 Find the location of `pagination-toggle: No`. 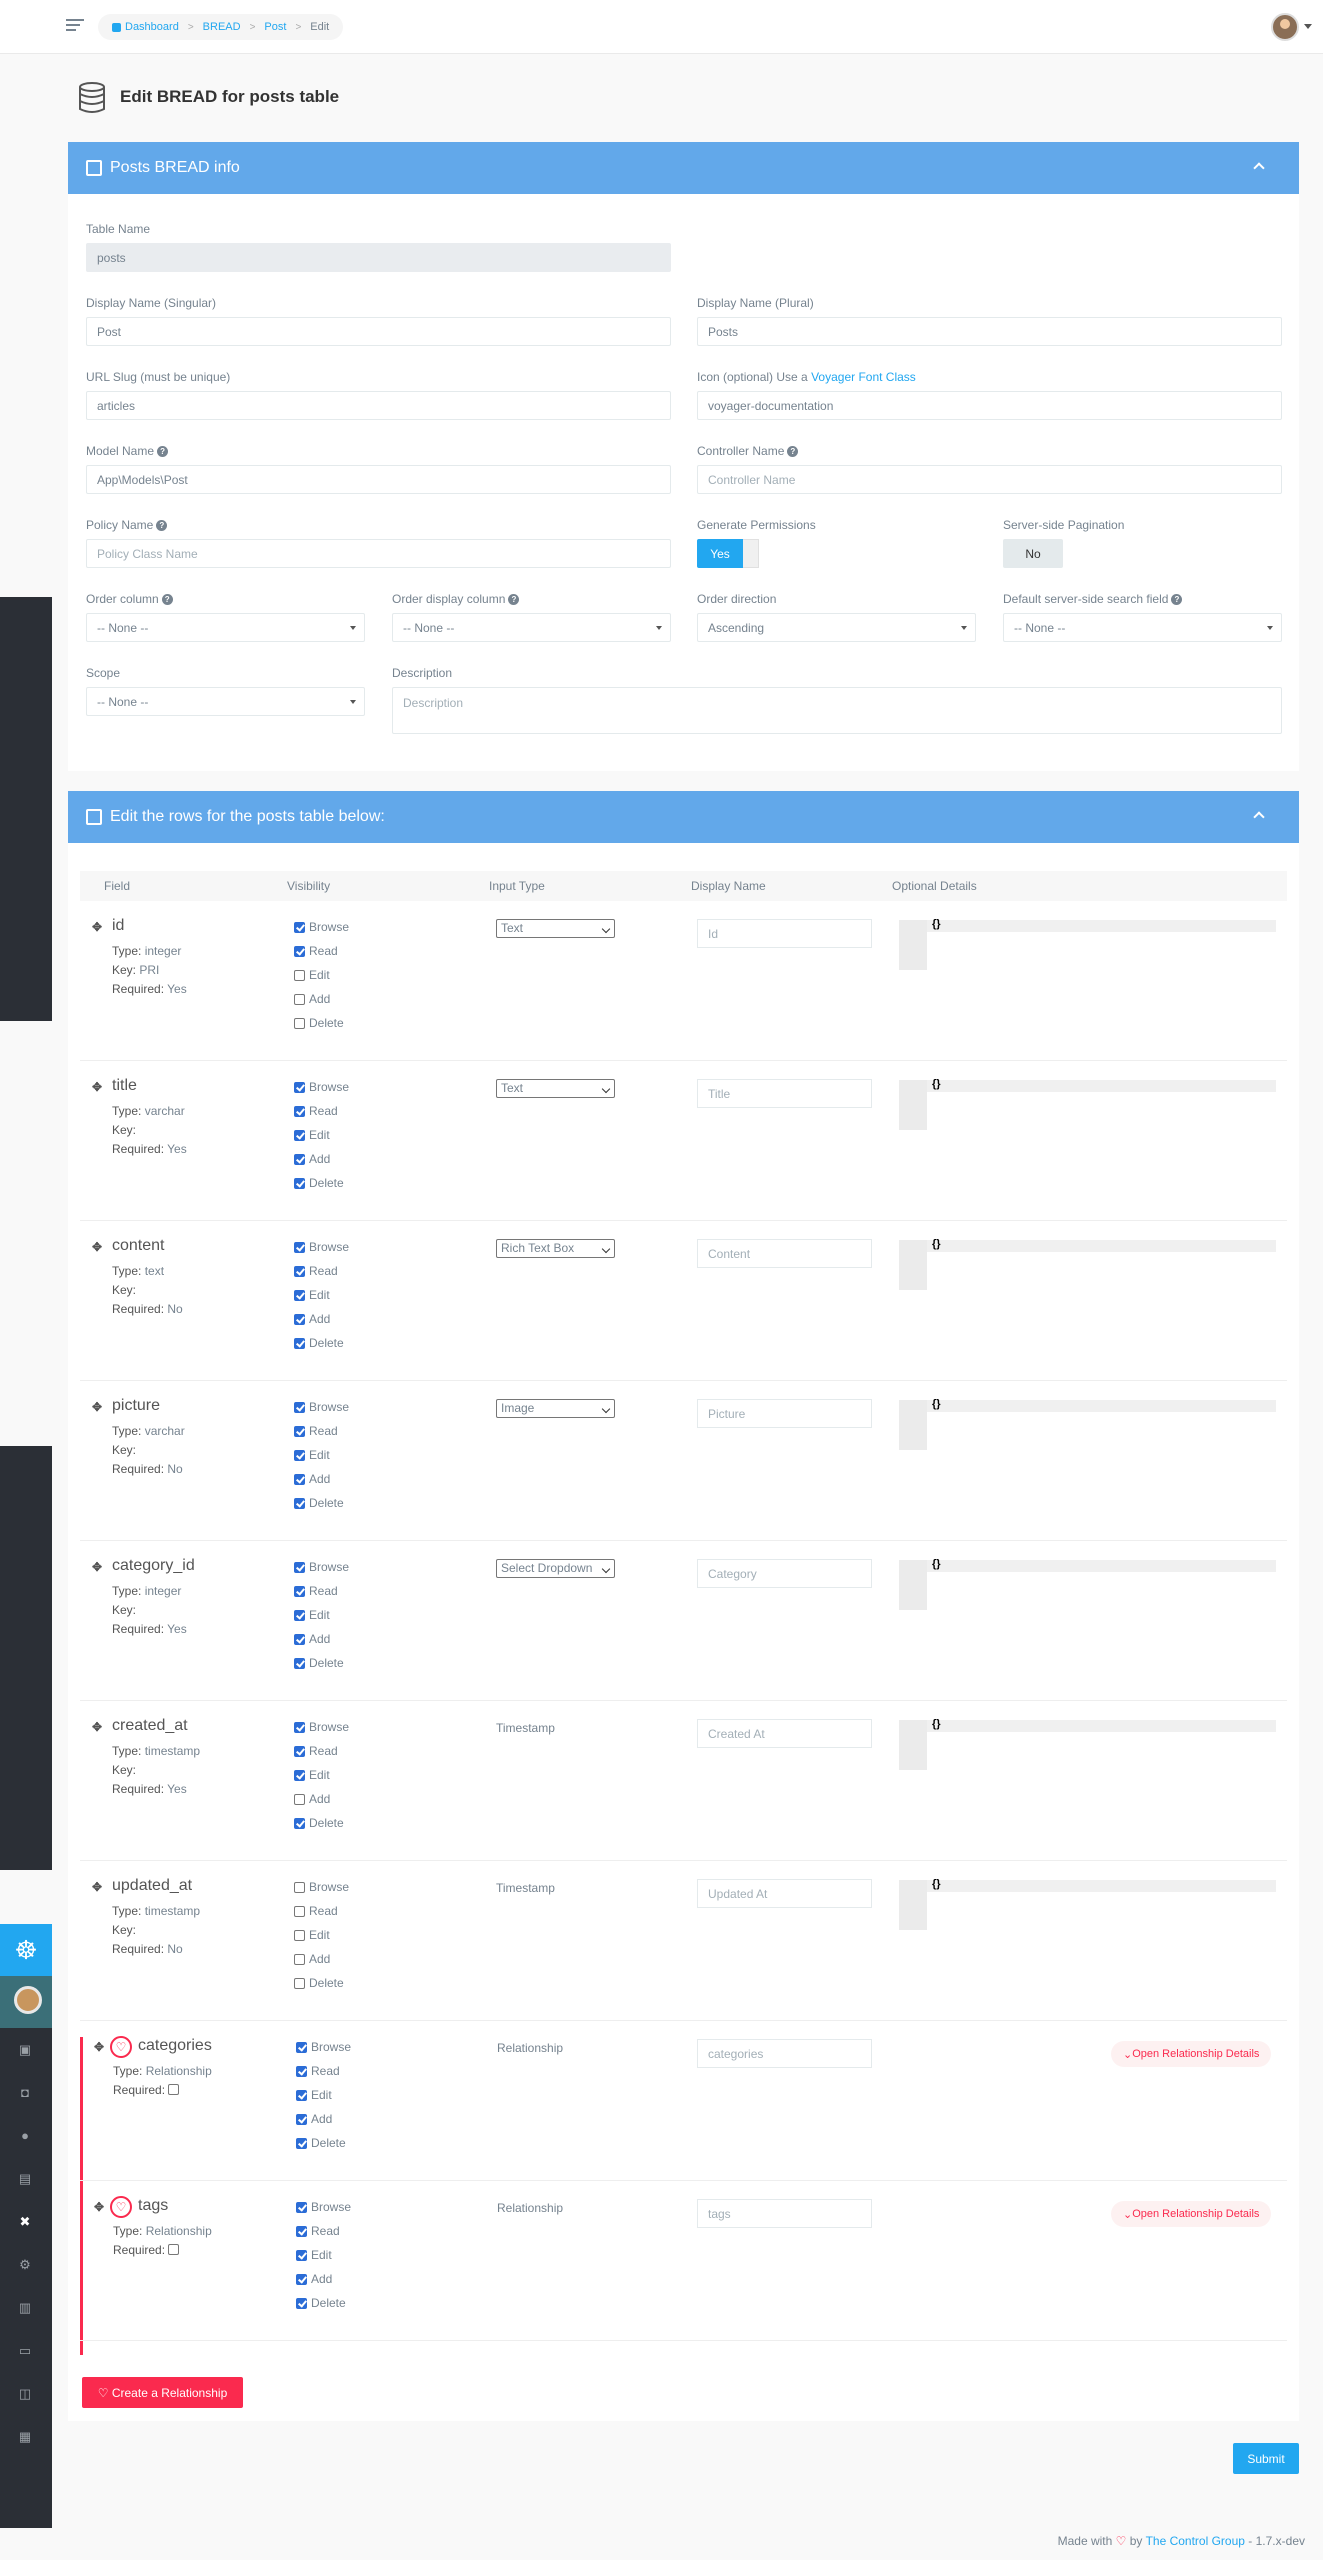

pagination-toggle: No is located at coordinates (1033, 553).